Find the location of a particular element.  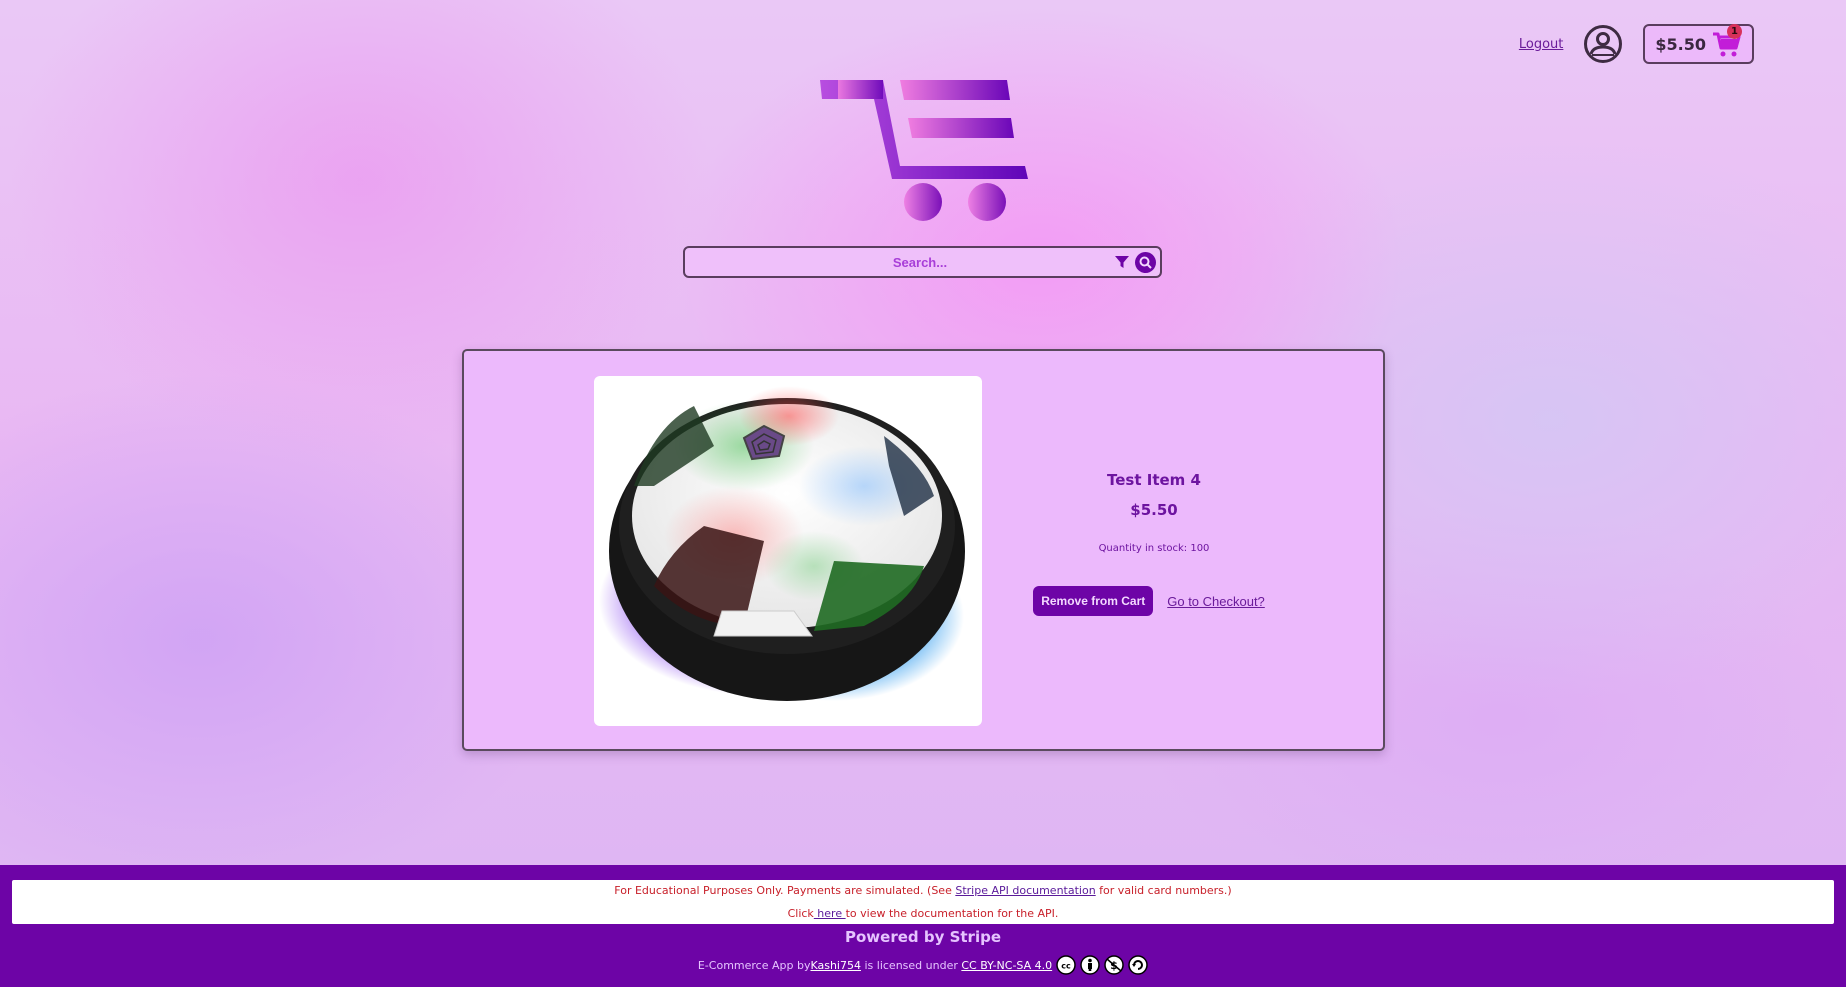

cart-button: $5.50 1 is located at coordinates (1698, 44).